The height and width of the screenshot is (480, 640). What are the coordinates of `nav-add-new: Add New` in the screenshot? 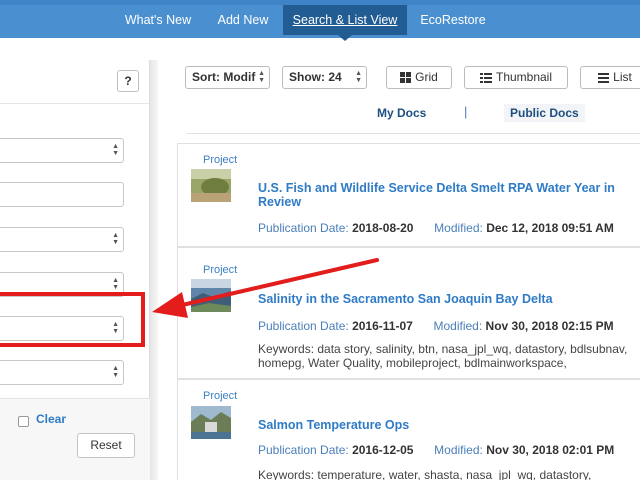 It's located at (243, 20).